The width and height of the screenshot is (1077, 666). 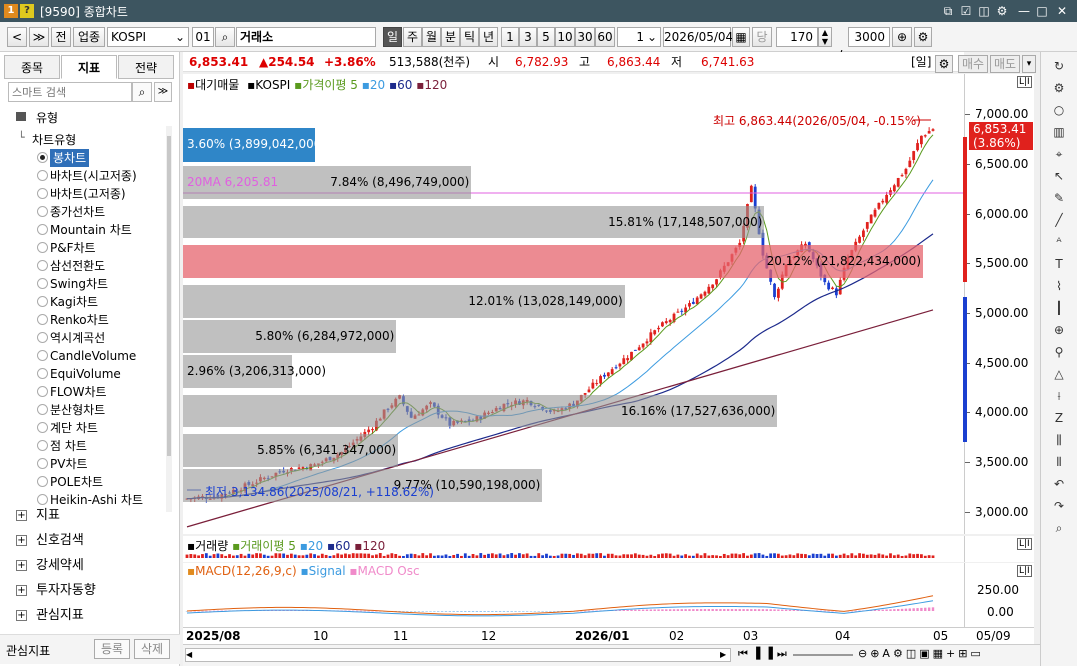 What do you see at coordinates (923, 37) in the screenshot?
I see `config-button: ⚙` at bounding box center [923, 37].